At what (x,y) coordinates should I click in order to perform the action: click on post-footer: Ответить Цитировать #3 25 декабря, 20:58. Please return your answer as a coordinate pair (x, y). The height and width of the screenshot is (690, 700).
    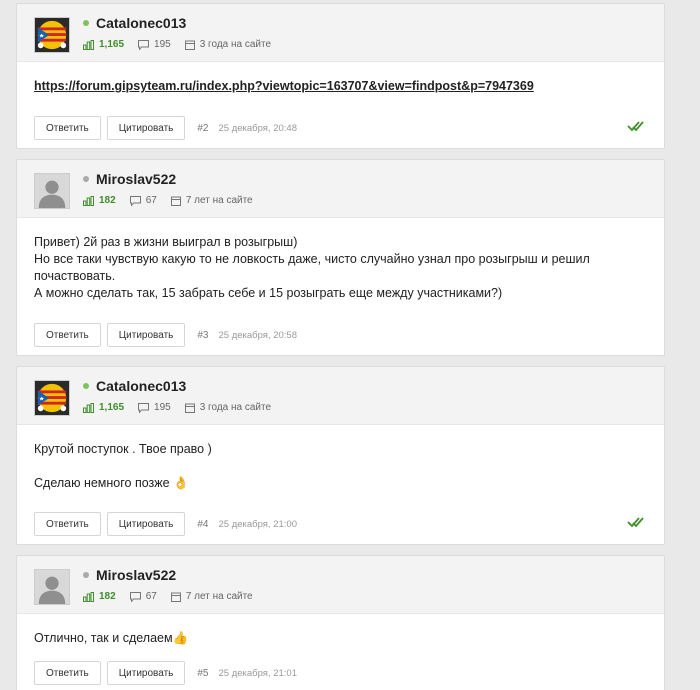
    Looking at the image, I should click on (340, 335).